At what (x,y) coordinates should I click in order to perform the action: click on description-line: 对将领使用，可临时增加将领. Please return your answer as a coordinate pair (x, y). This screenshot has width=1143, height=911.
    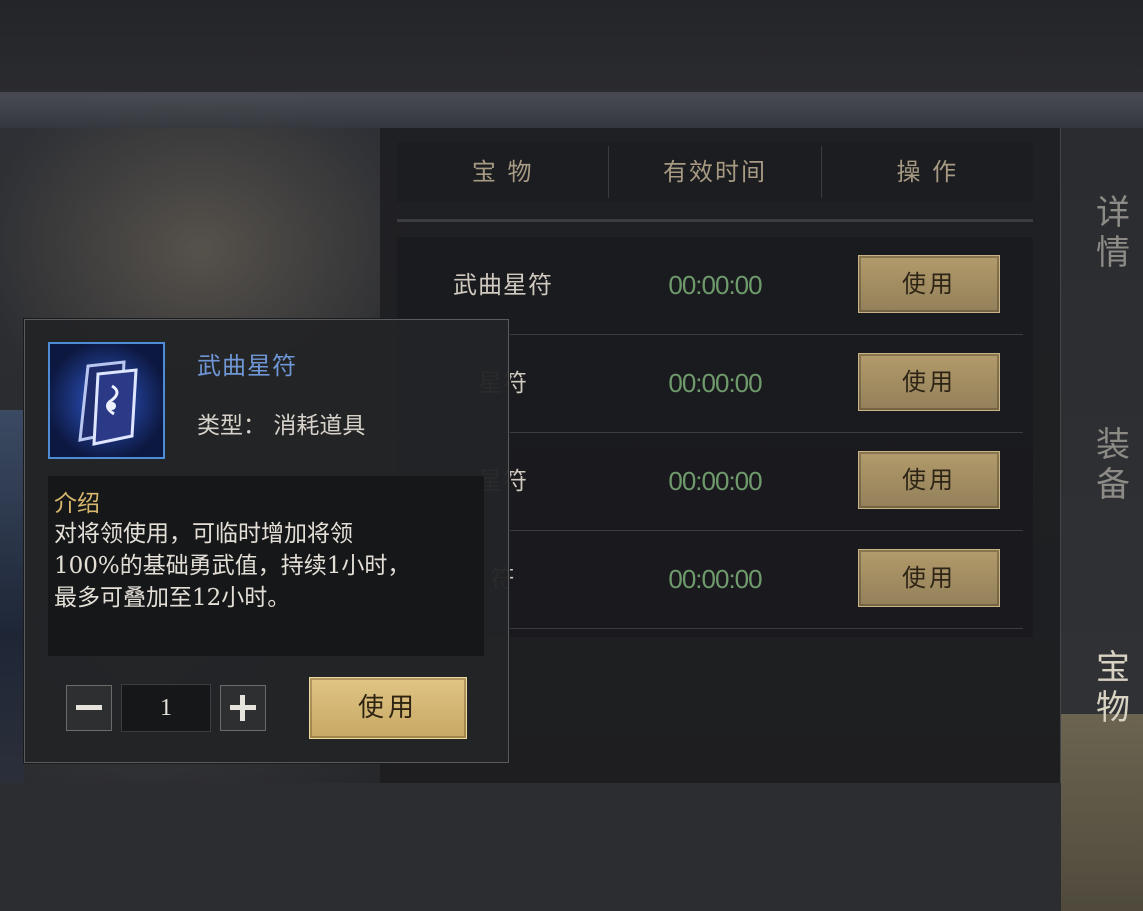
    Looking at the image, I should click on (203, 534).